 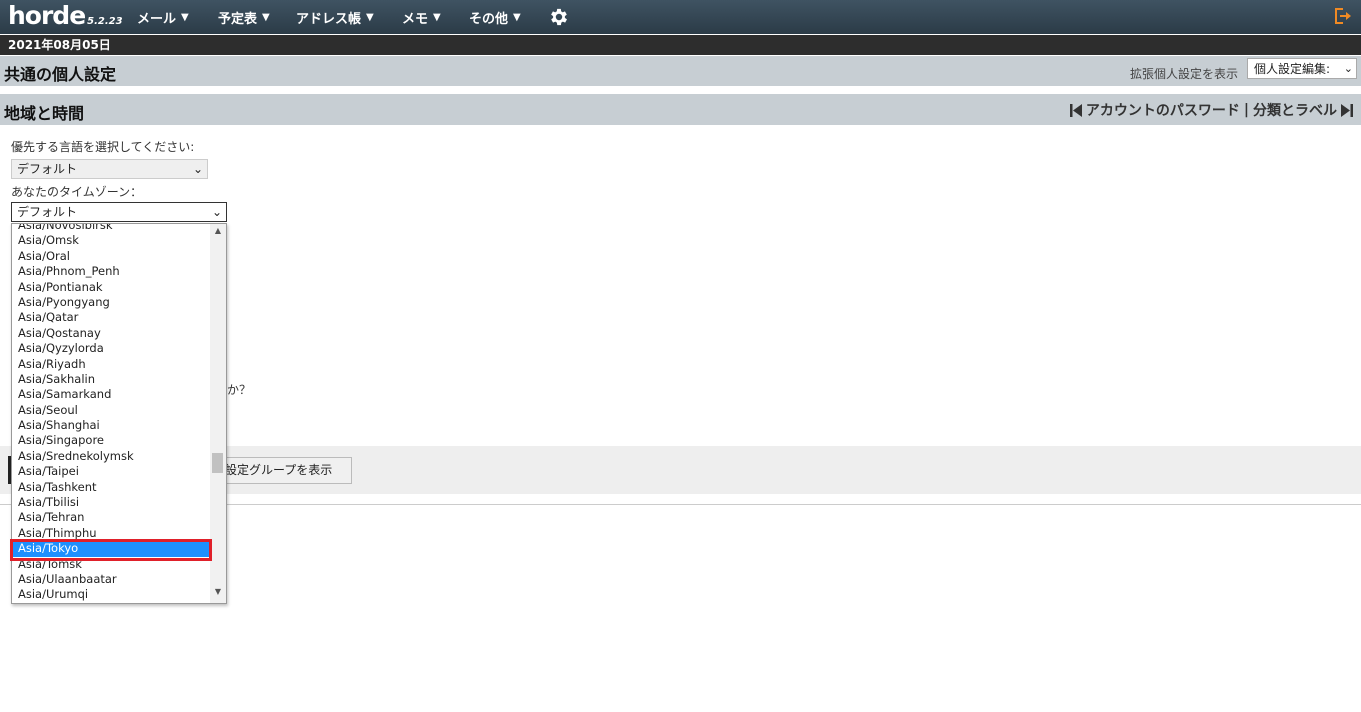 I want to click on pref-group-select: 個人設定編集: ⌄, so click(x=1302, y=68).